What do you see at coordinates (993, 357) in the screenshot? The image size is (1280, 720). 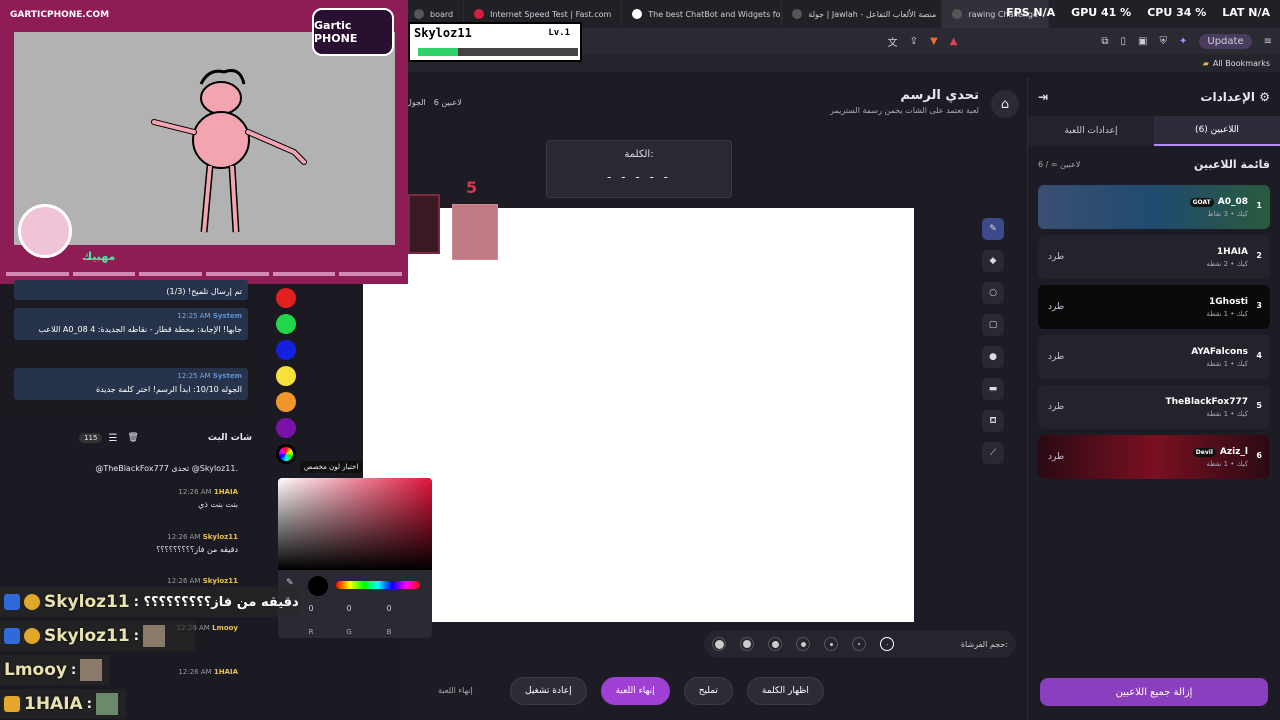 I see `fill-circle-tool: ●` at bounding box center [993, 357].